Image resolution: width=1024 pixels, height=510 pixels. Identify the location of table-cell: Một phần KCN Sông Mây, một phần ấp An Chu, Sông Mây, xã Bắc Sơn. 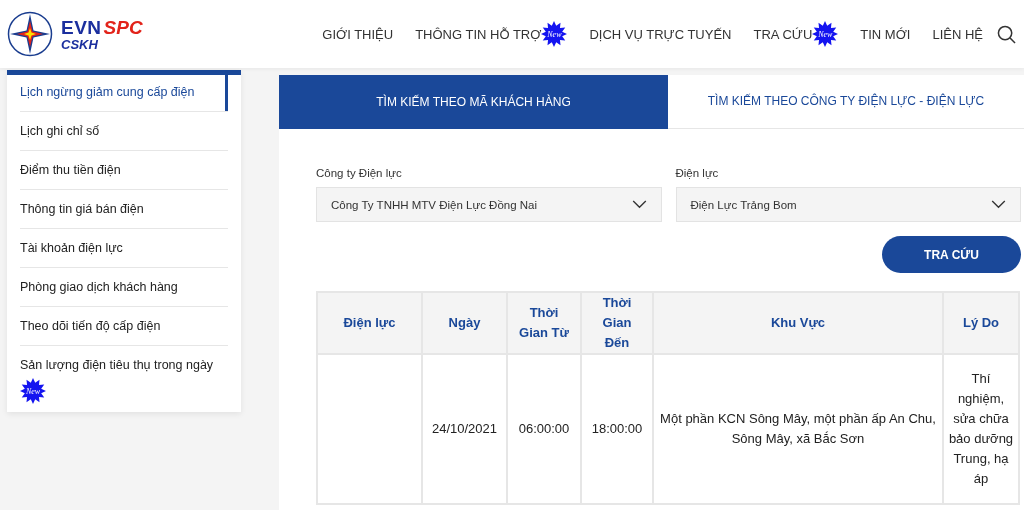
(798, 429).